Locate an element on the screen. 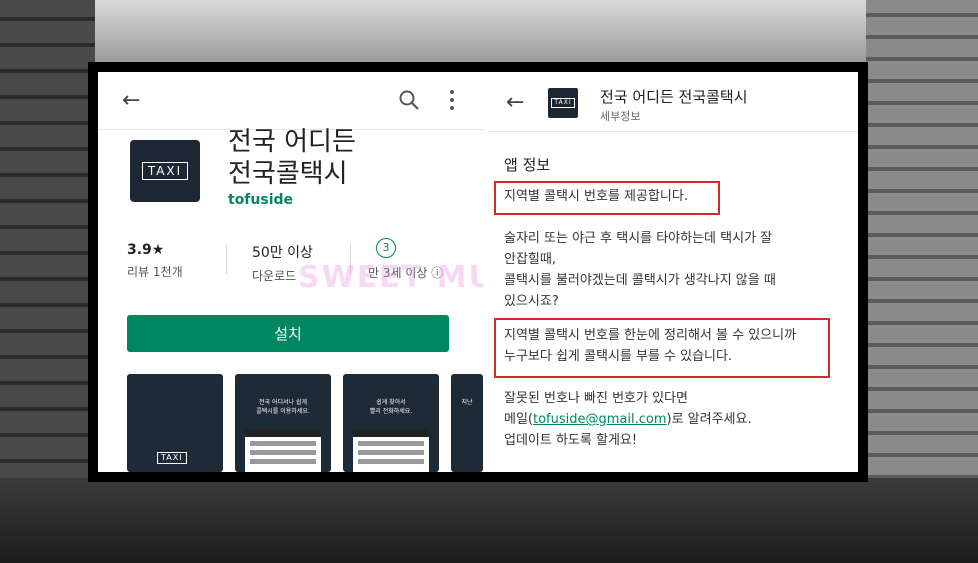  age-rating-badge: 3 is located at coordinates (386, 248).